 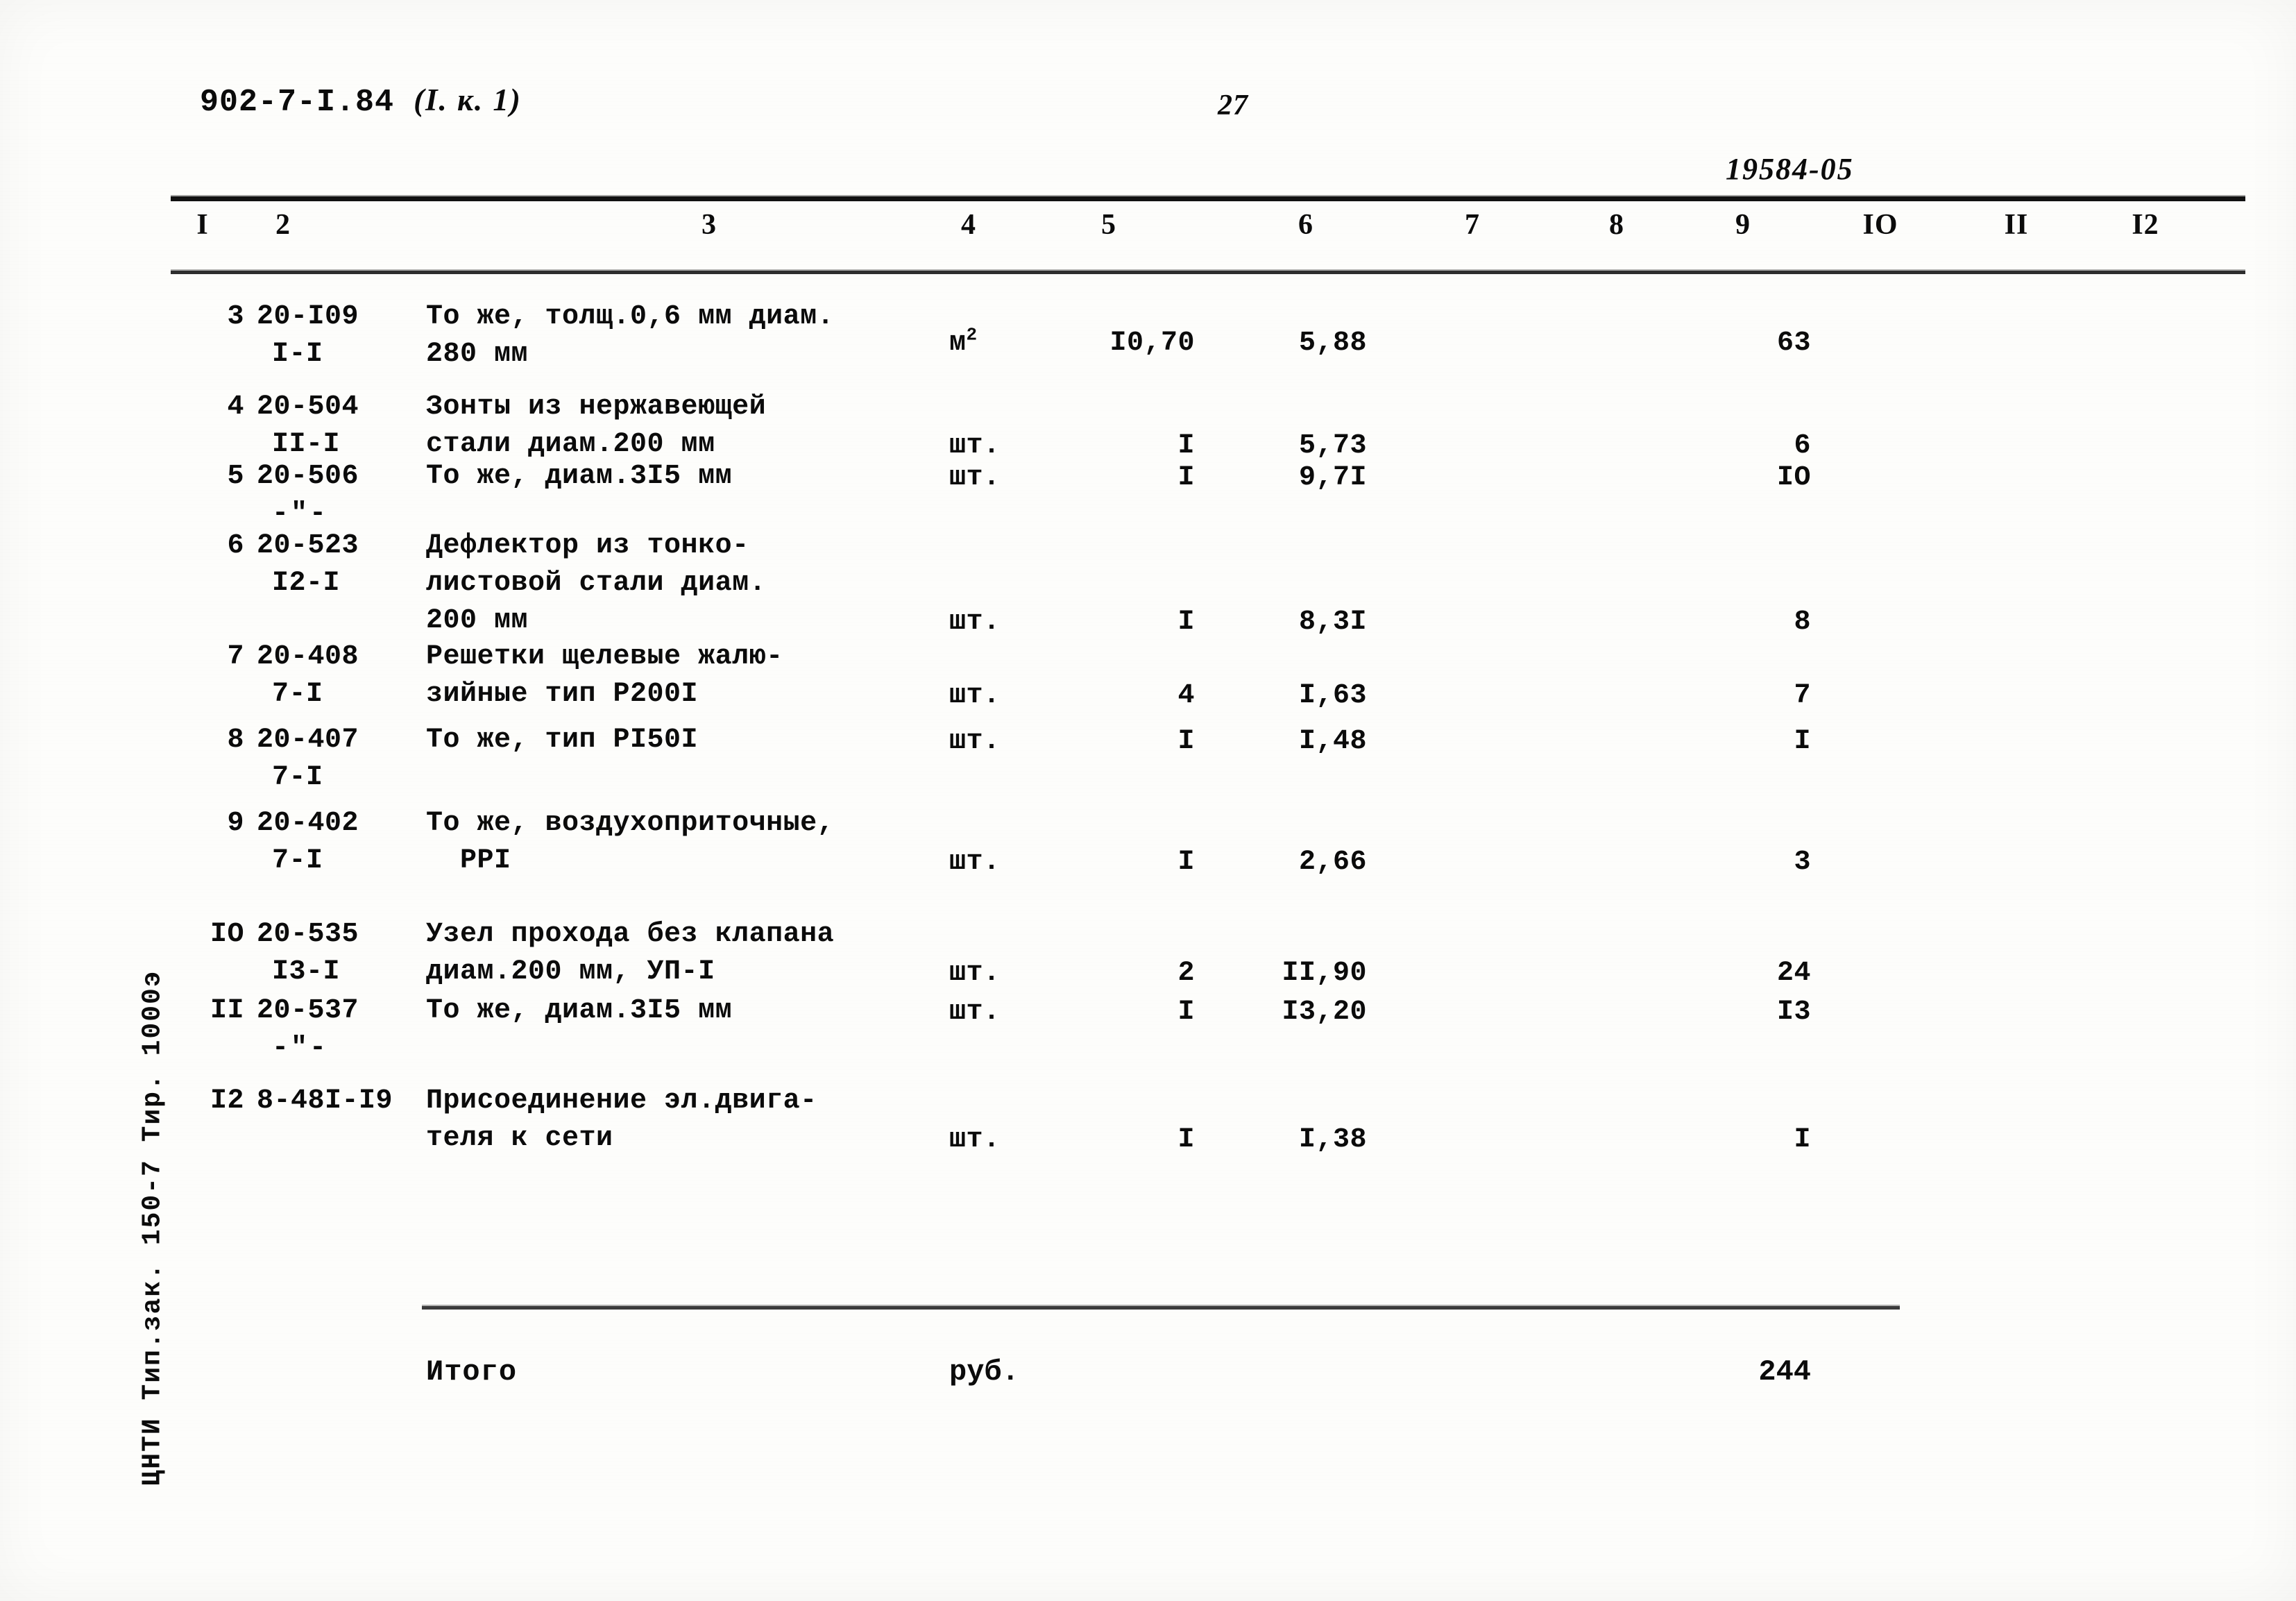 What do you see at coordinates (1790, 169) in the screenshot?
I see `sheet-code: 19584-05` at bounding box center [1790, 169].